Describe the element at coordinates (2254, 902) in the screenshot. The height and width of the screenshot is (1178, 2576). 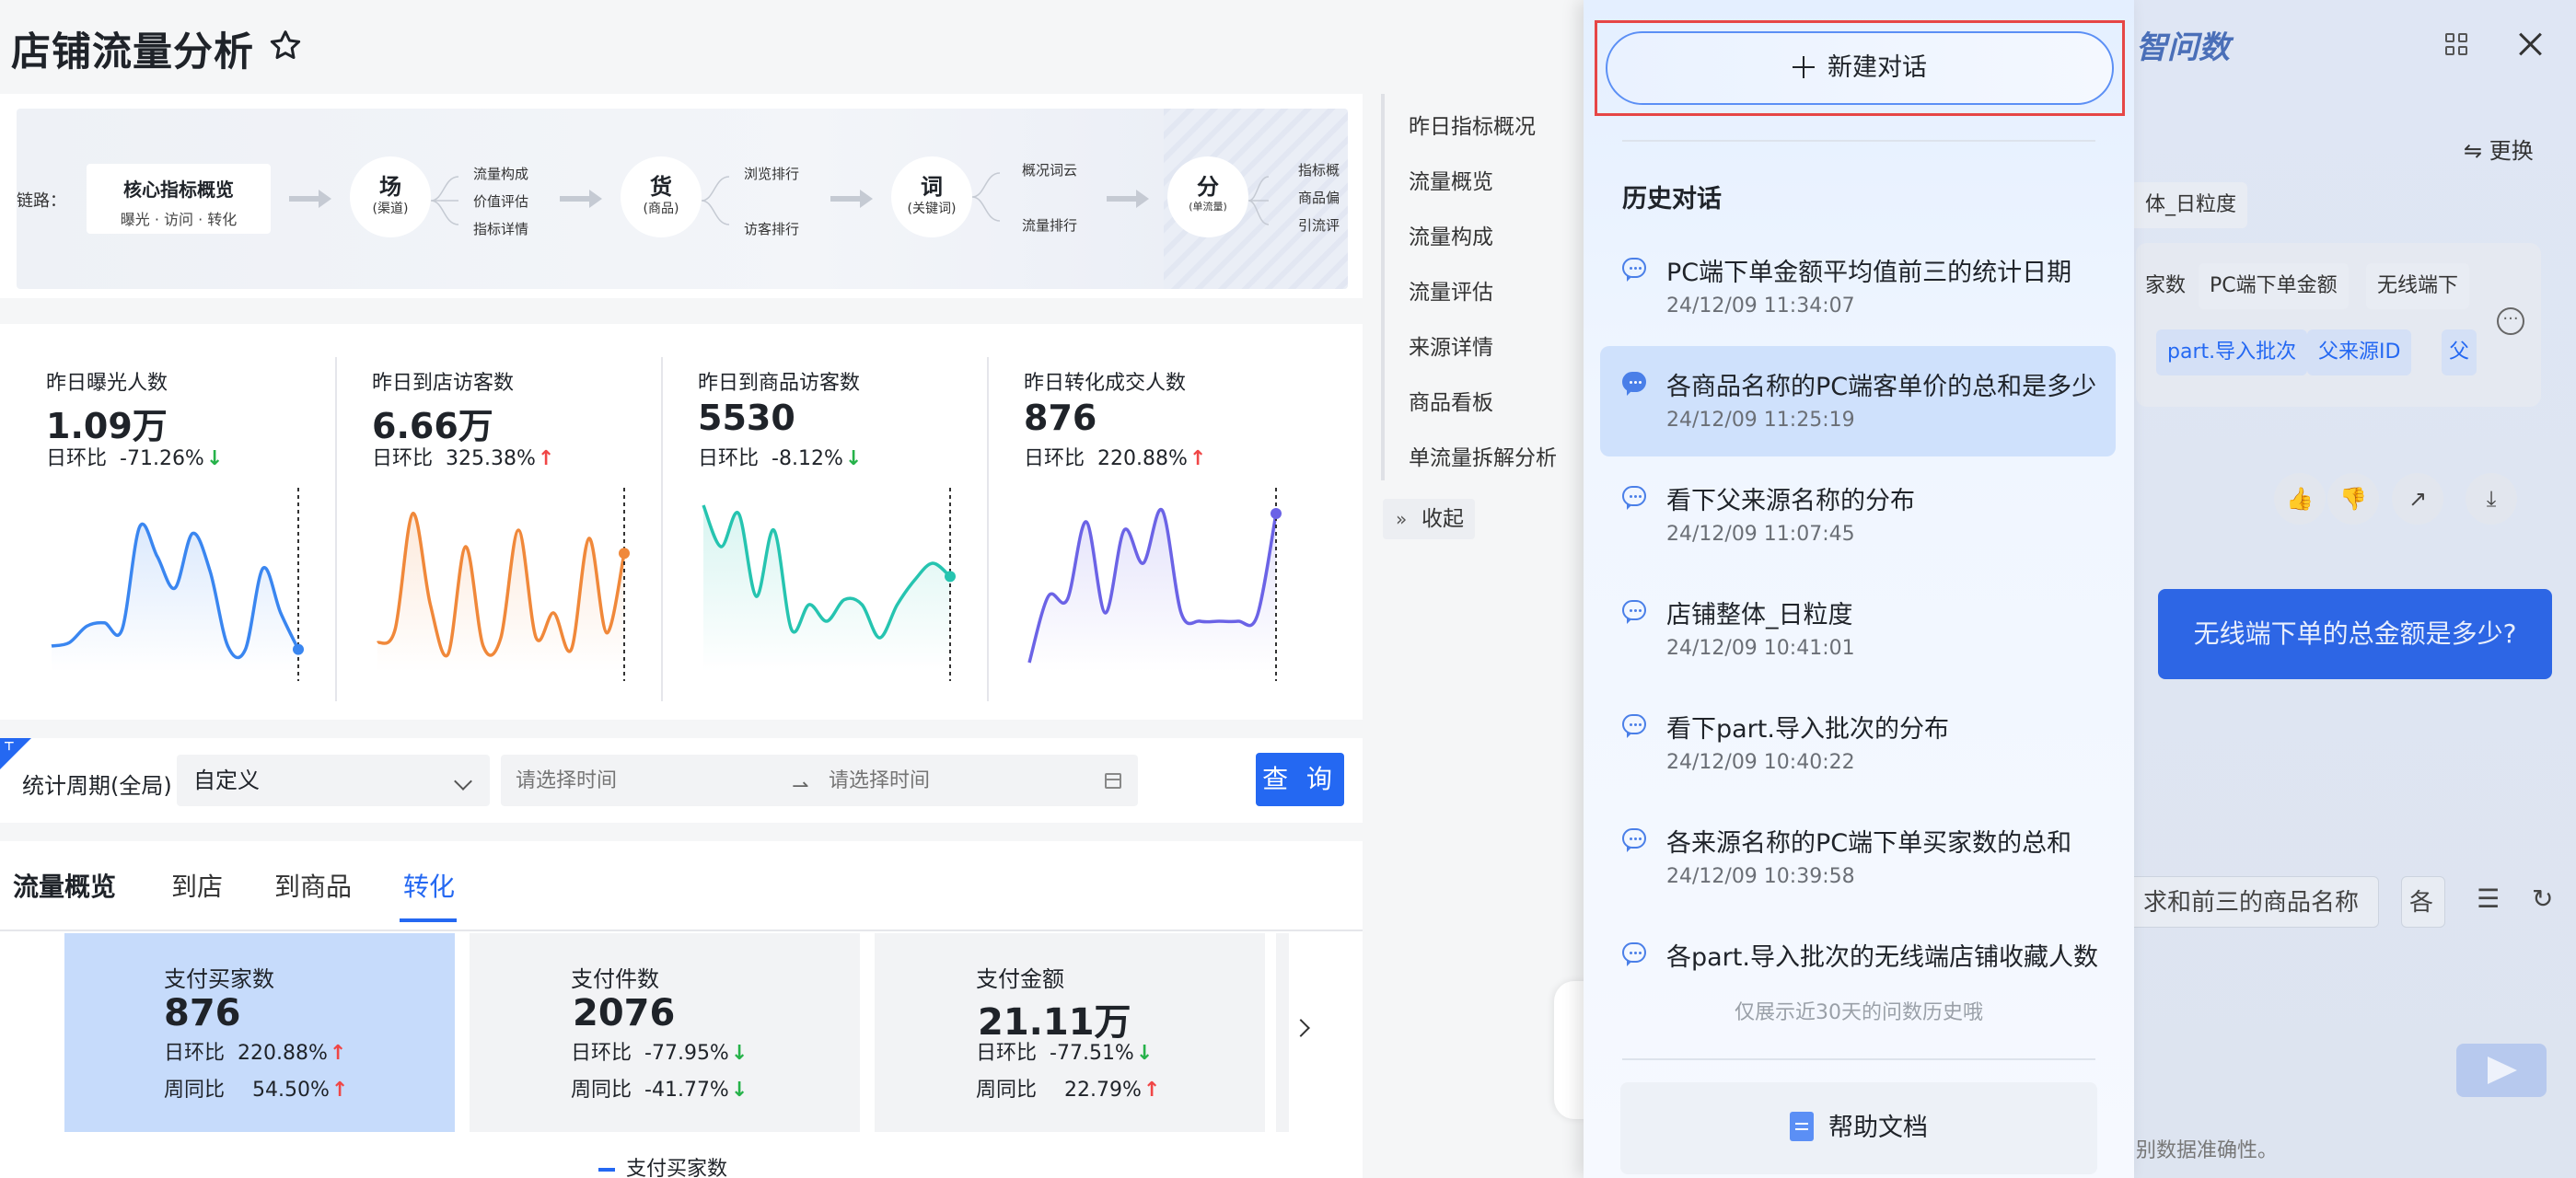
I see `suggest-chip: 求和前三的商品名称` at that location.